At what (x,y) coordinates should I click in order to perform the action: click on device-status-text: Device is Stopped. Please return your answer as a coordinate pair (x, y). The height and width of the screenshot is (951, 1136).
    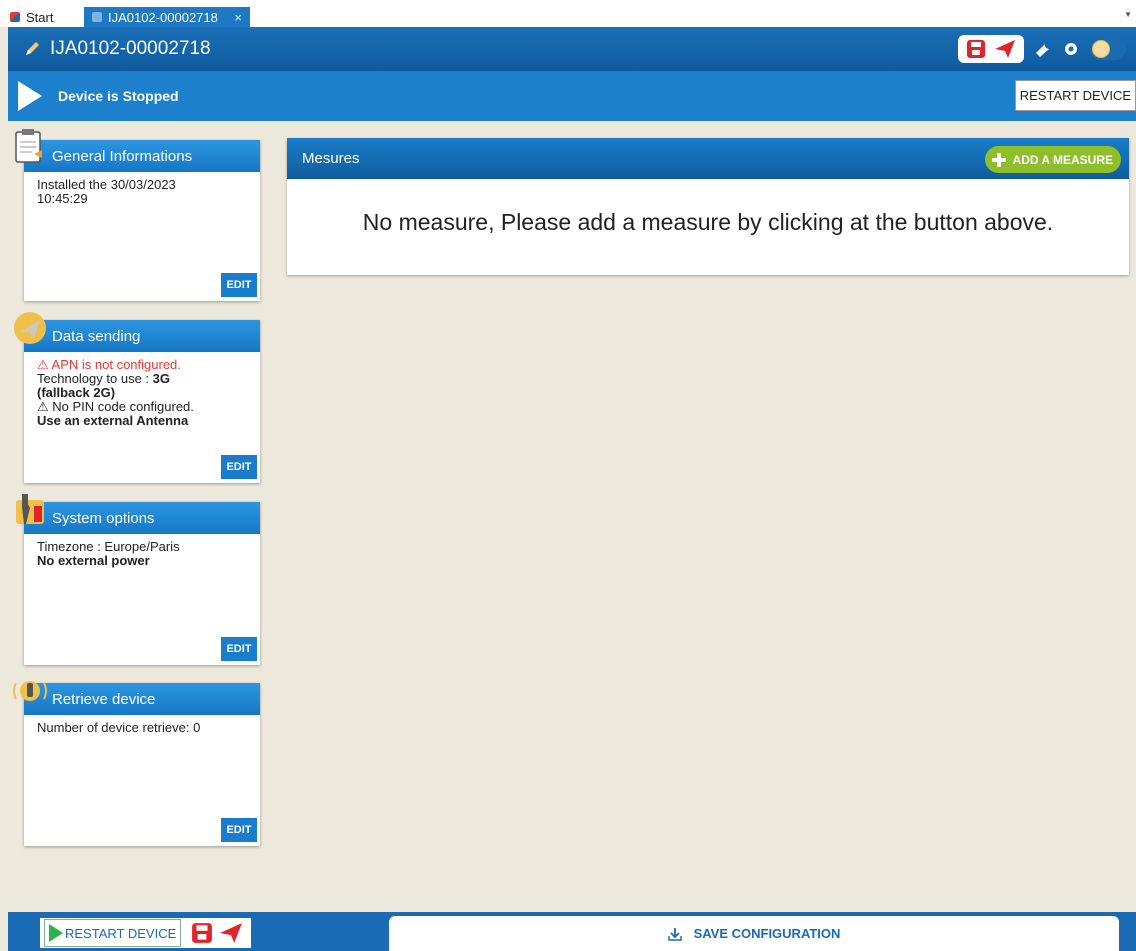
    Looking at the image, I should click on (118, 96).